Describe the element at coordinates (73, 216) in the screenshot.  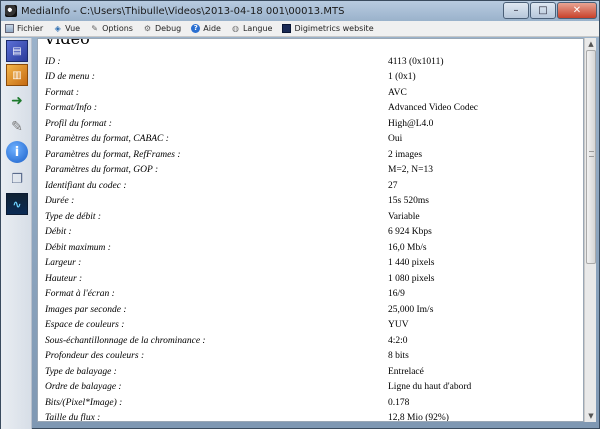
I see `row-label: Type de débit :` at that location.